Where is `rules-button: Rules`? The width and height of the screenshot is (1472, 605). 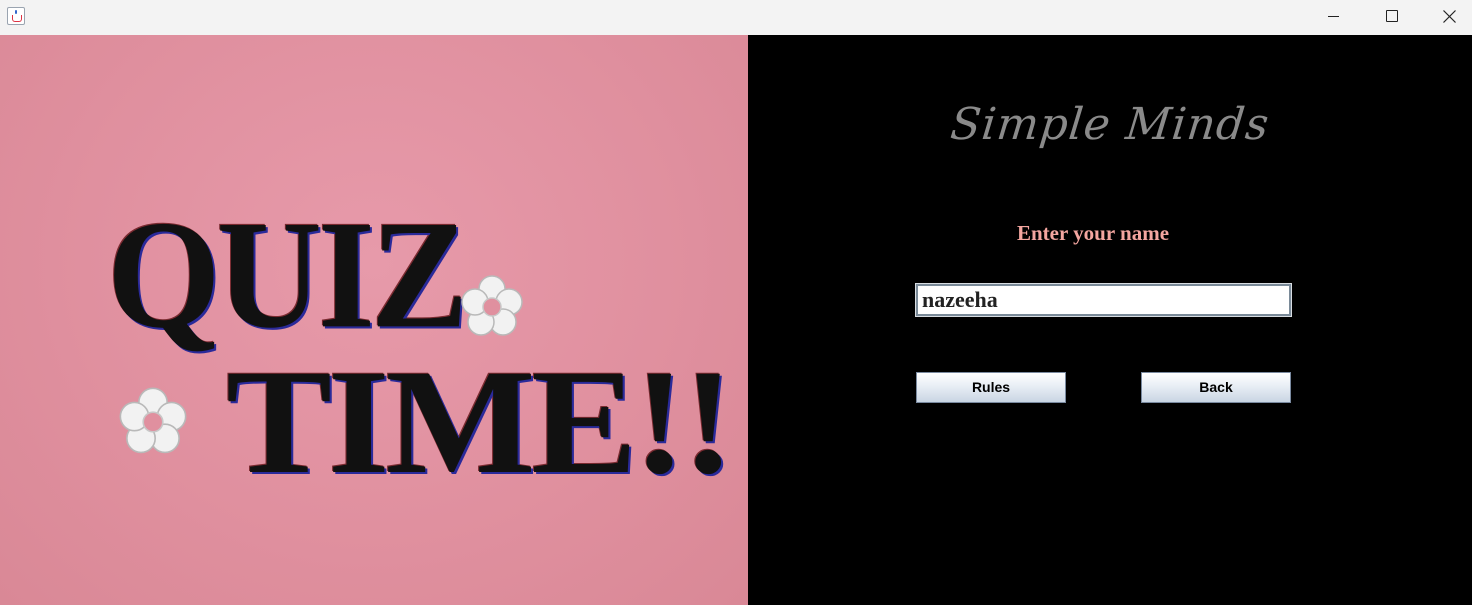
rules-button: Rules is located at coordinates (991, 387).